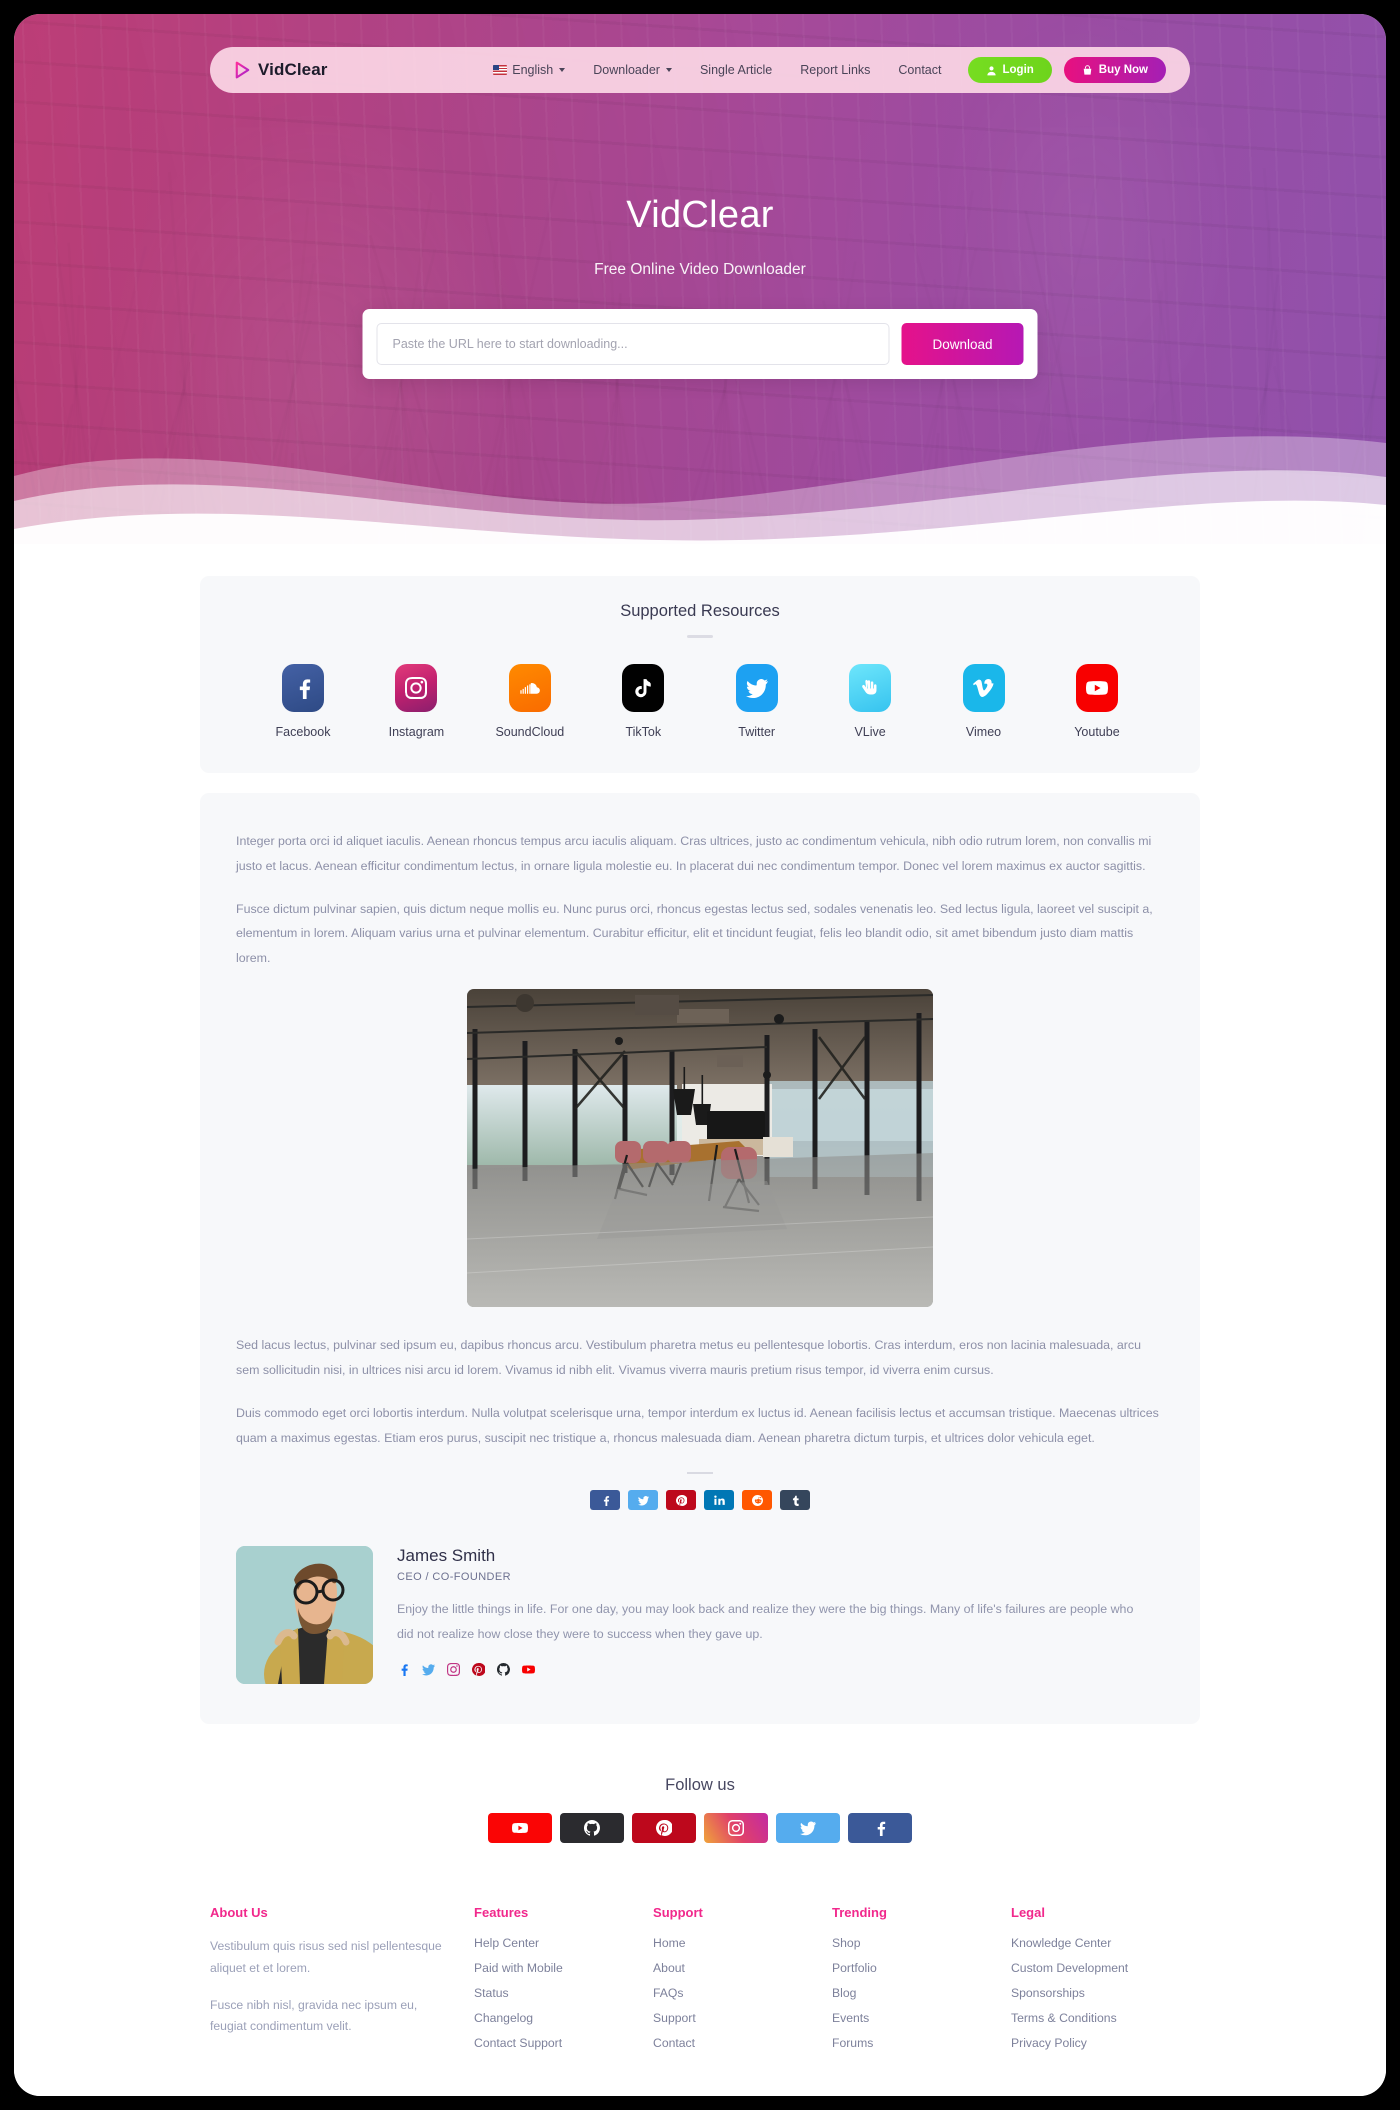 This screenshot has height=2110, width=1400. What do you see at coordinates (719, 1500) in the screenshot?
I see `share-button-linkedin` at bounding box center [719, 1500].